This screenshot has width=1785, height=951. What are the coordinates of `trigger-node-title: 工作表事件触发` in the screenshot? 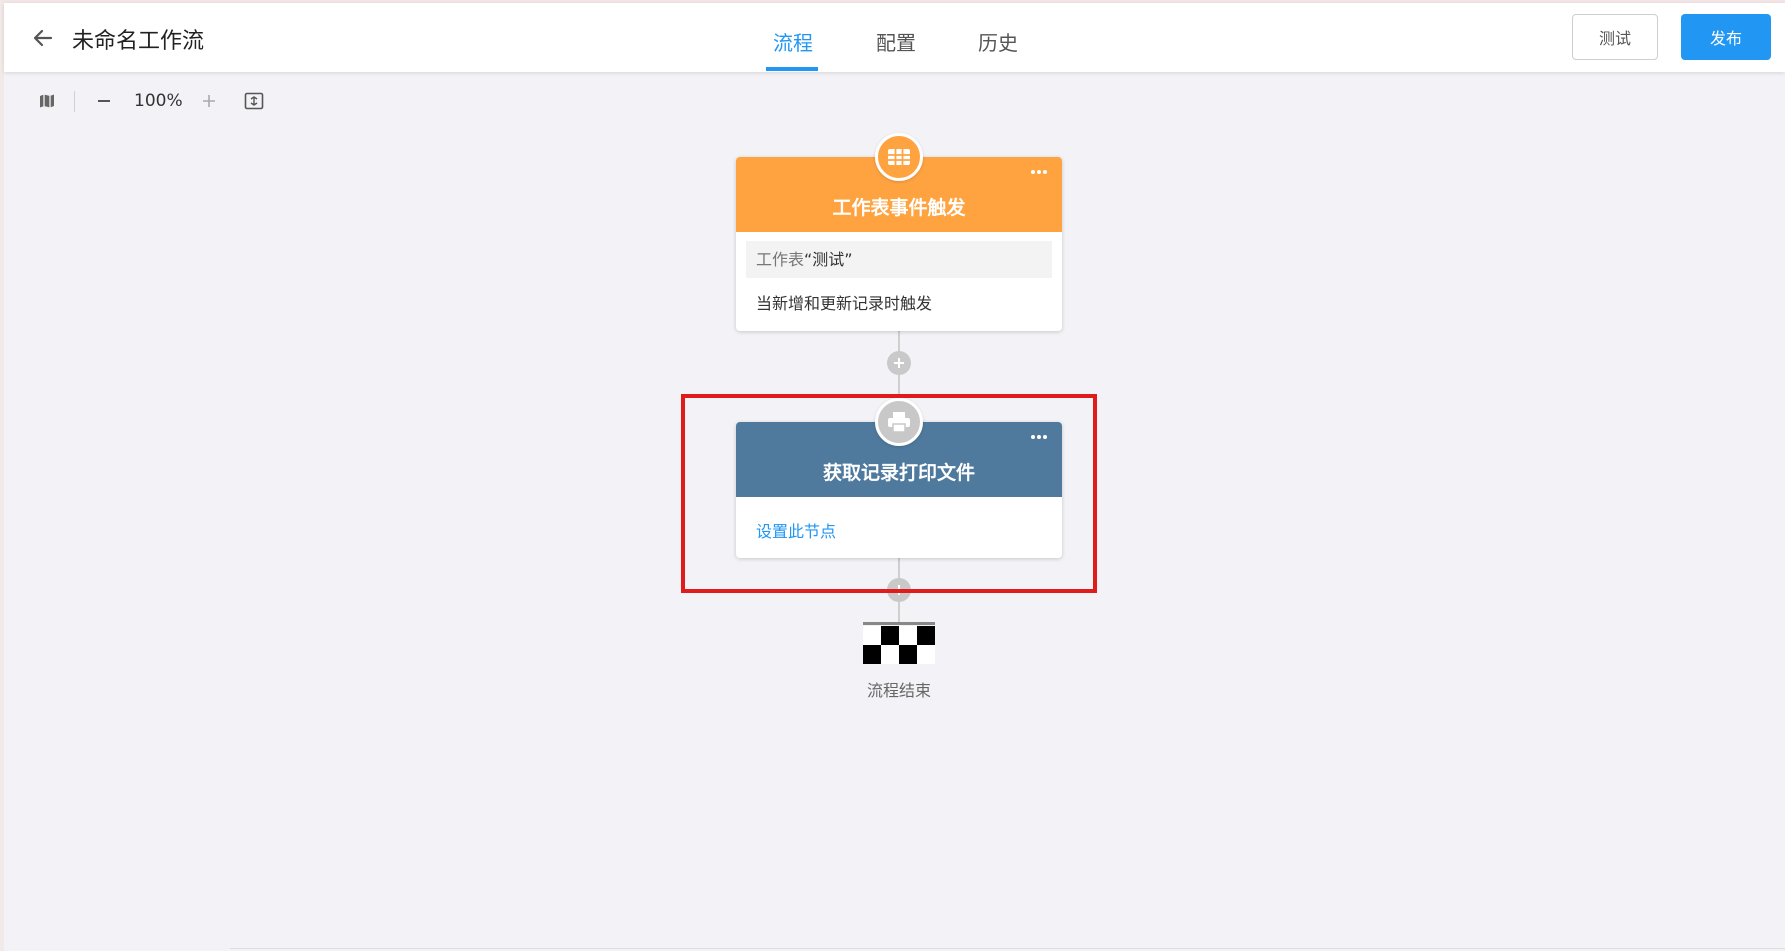 It's located at (899, 208).